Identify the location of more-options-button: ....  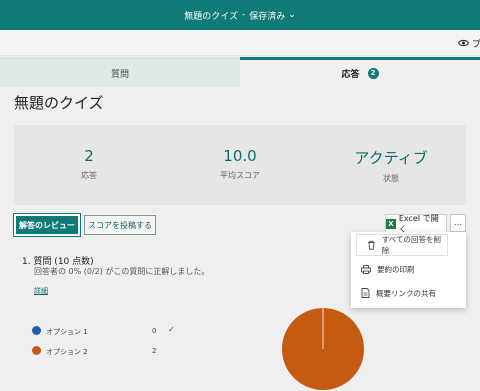
(458, 223).